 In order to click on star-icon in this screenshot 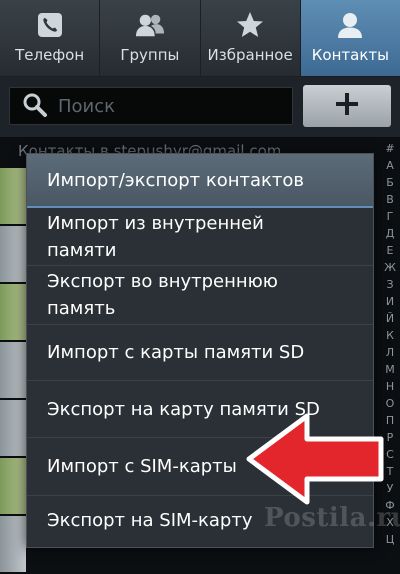, I will do `click(250, 25)`.